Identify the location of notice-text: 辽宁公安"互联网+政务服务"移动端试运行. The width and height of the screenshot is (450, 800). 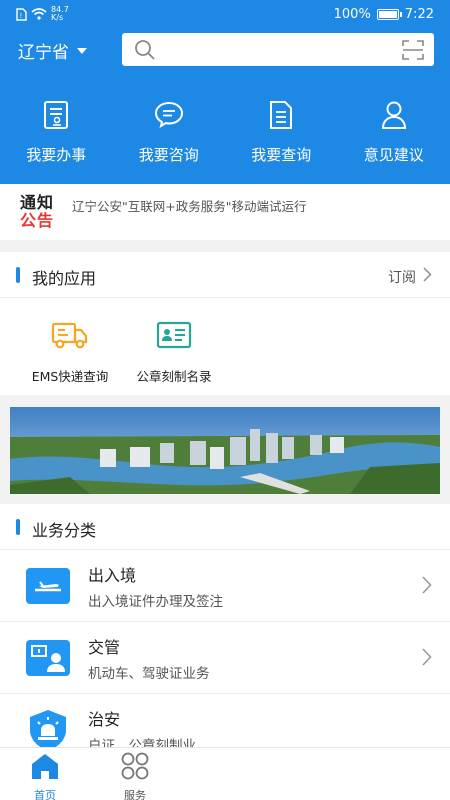
(189, 206).